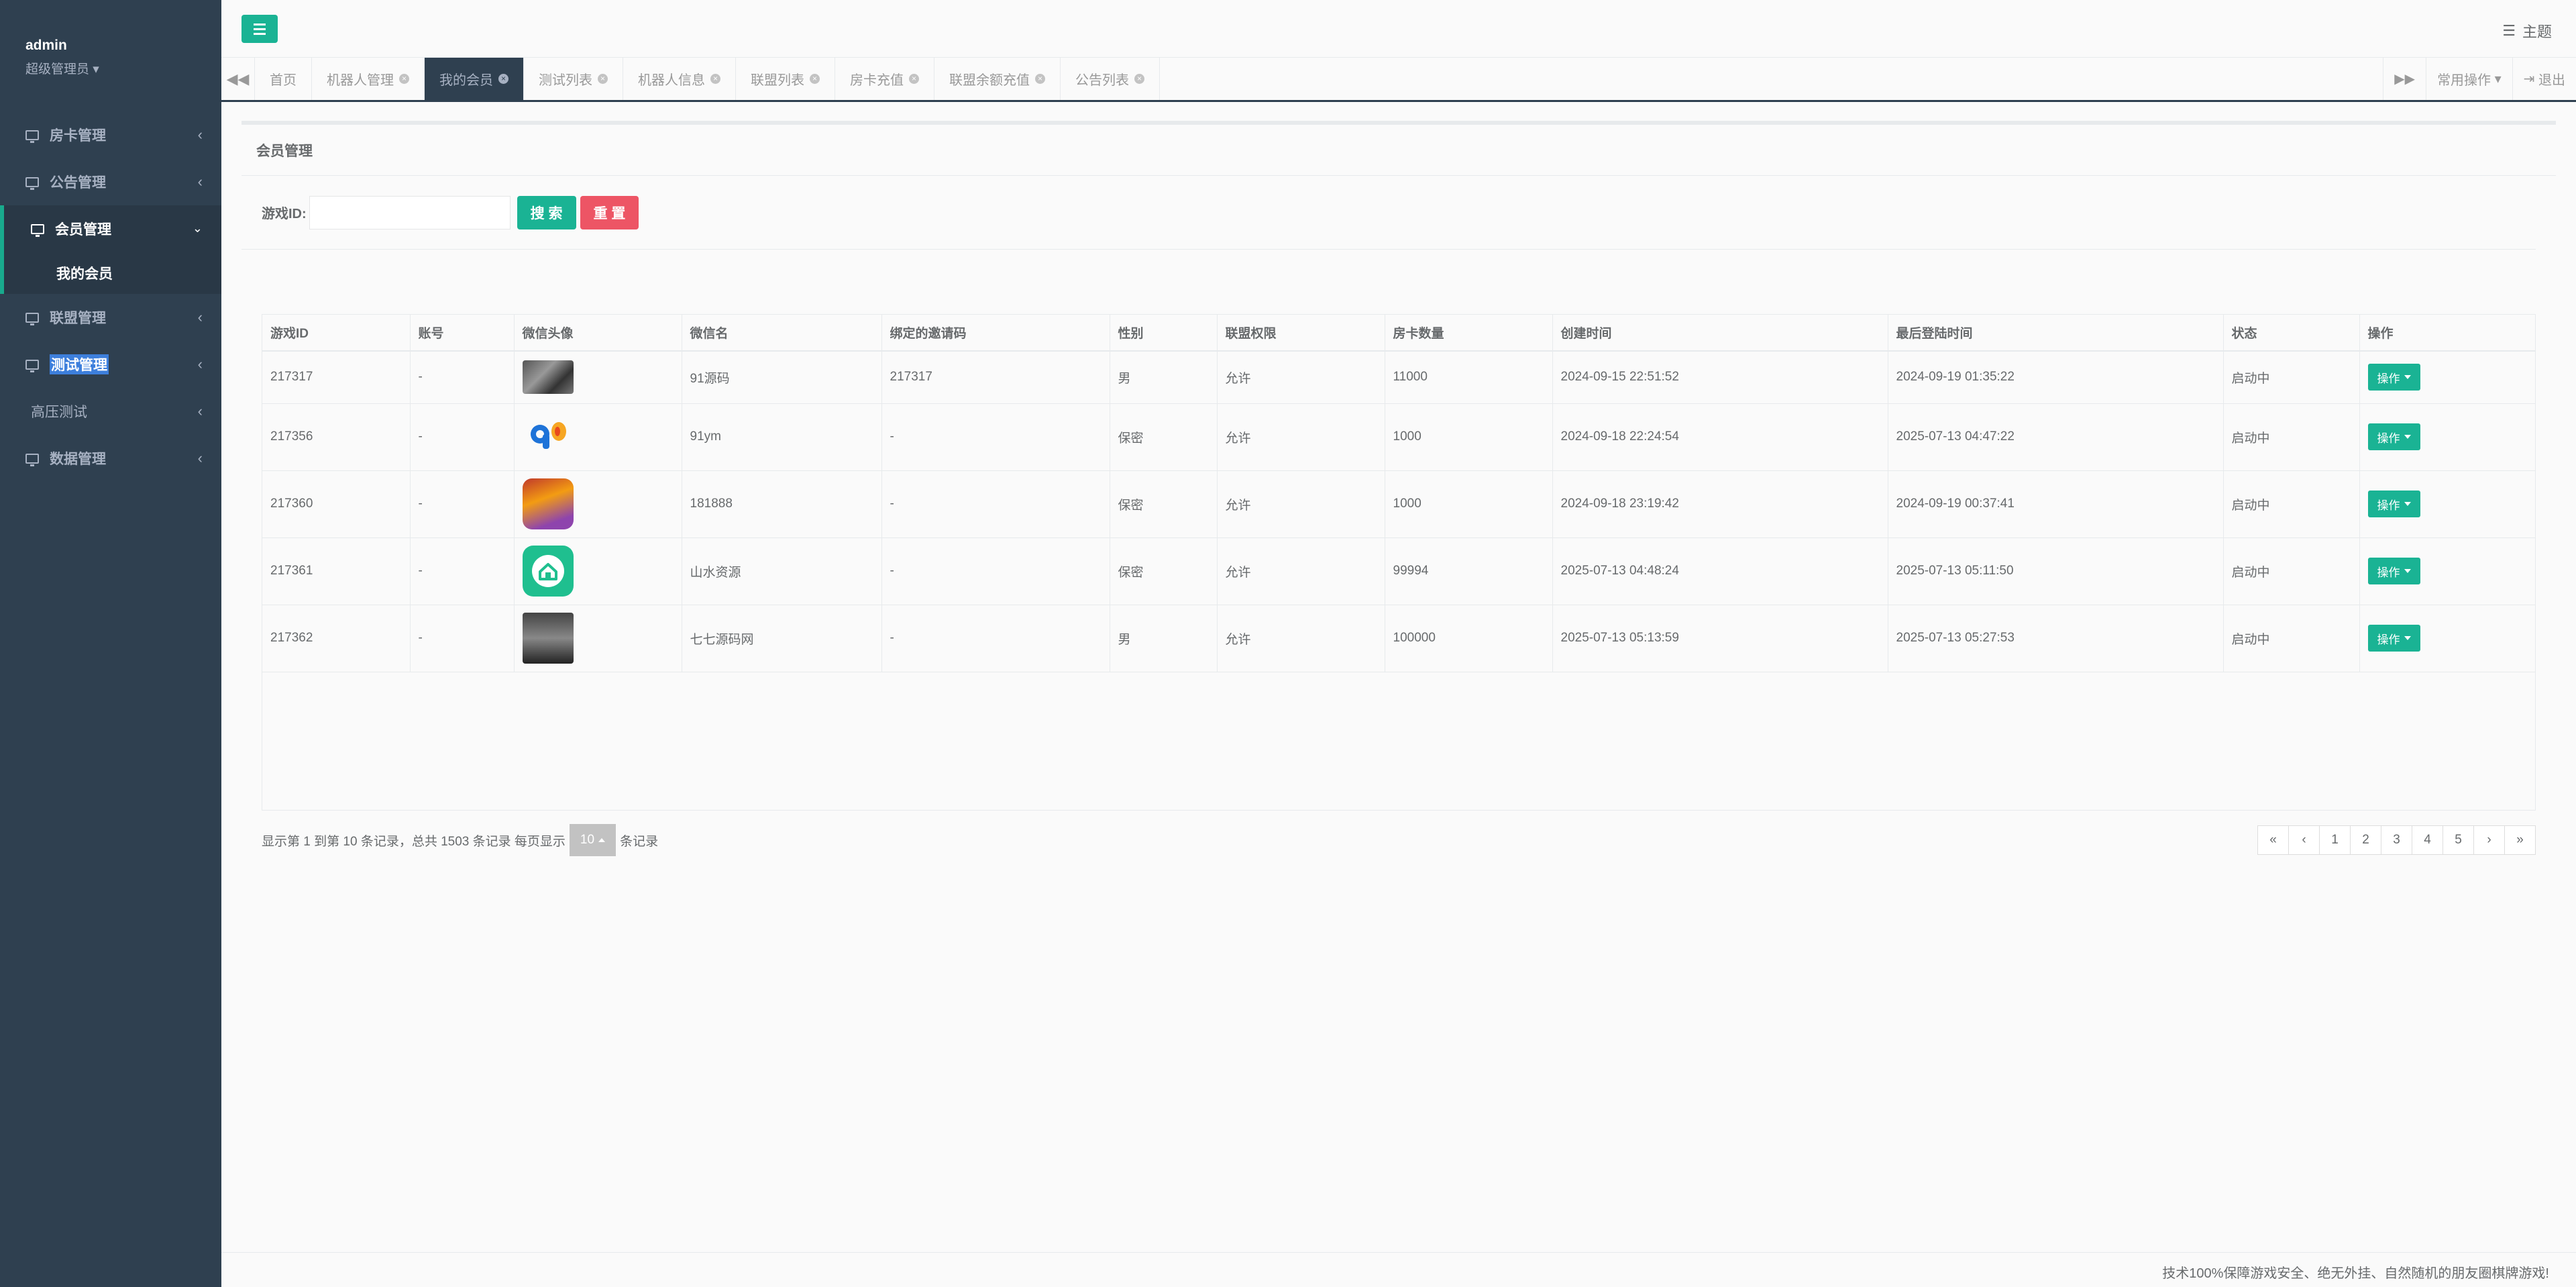 This screenshot has width=2576, height=1287. Describe the element at coordinates (2520, 840) in the screenshot. I see `page-last-button: »` at that location.